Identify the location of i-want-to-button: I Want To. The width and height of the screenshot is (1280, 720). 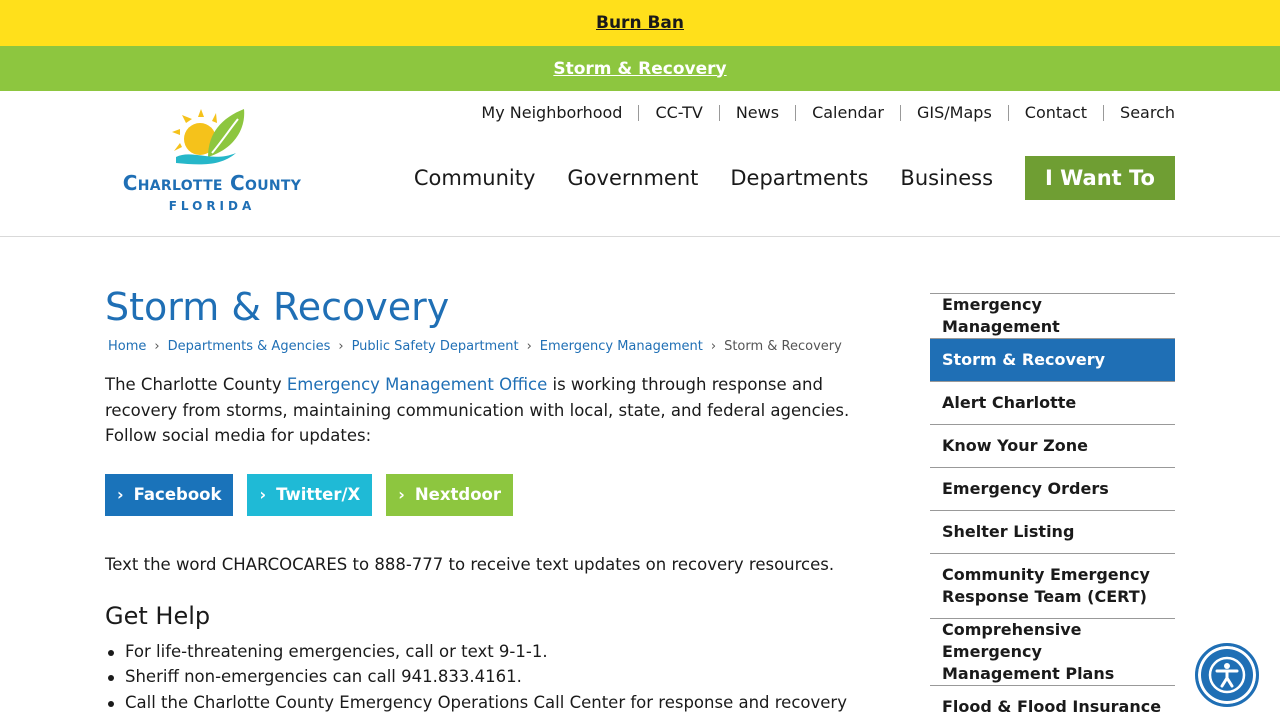
(1100, 178).